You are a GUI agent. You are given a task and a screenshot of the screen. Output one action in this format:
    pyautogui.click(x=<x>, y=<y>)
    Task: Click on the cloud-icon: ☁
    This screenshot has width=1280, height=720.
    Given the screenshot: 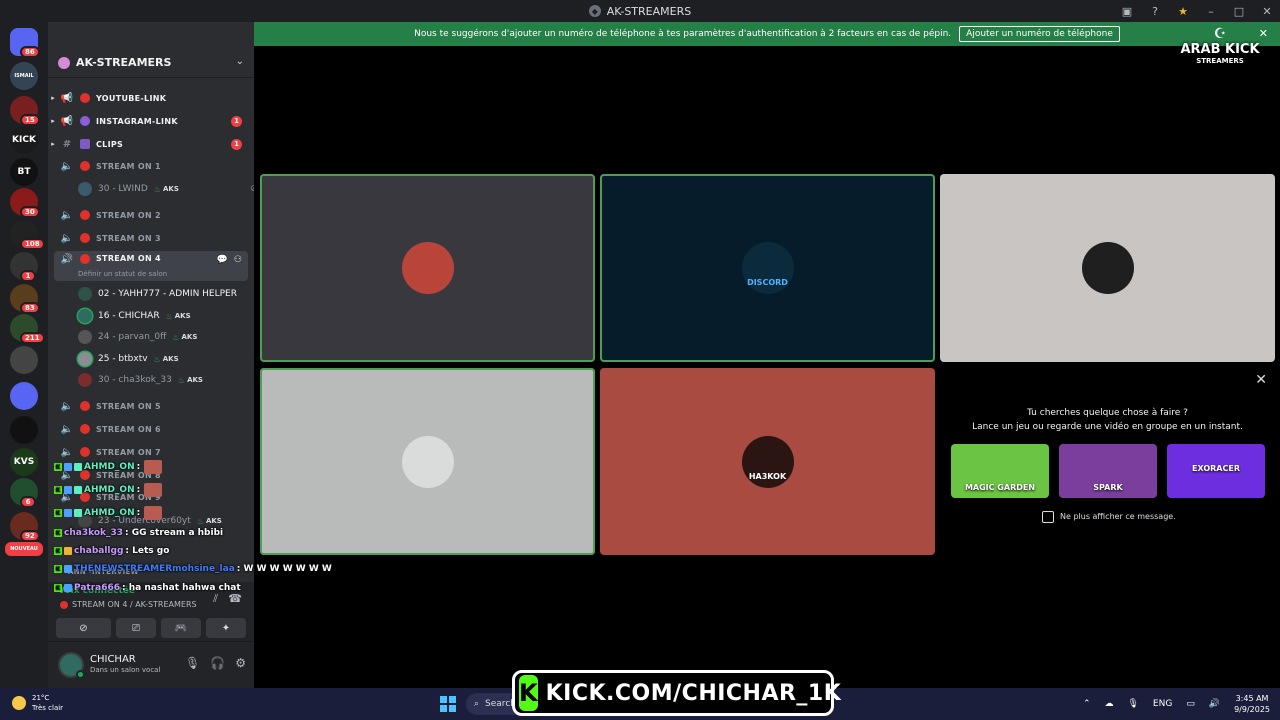 What is the action you would take?
    pyautogui.click(x=1108, y=704)
    